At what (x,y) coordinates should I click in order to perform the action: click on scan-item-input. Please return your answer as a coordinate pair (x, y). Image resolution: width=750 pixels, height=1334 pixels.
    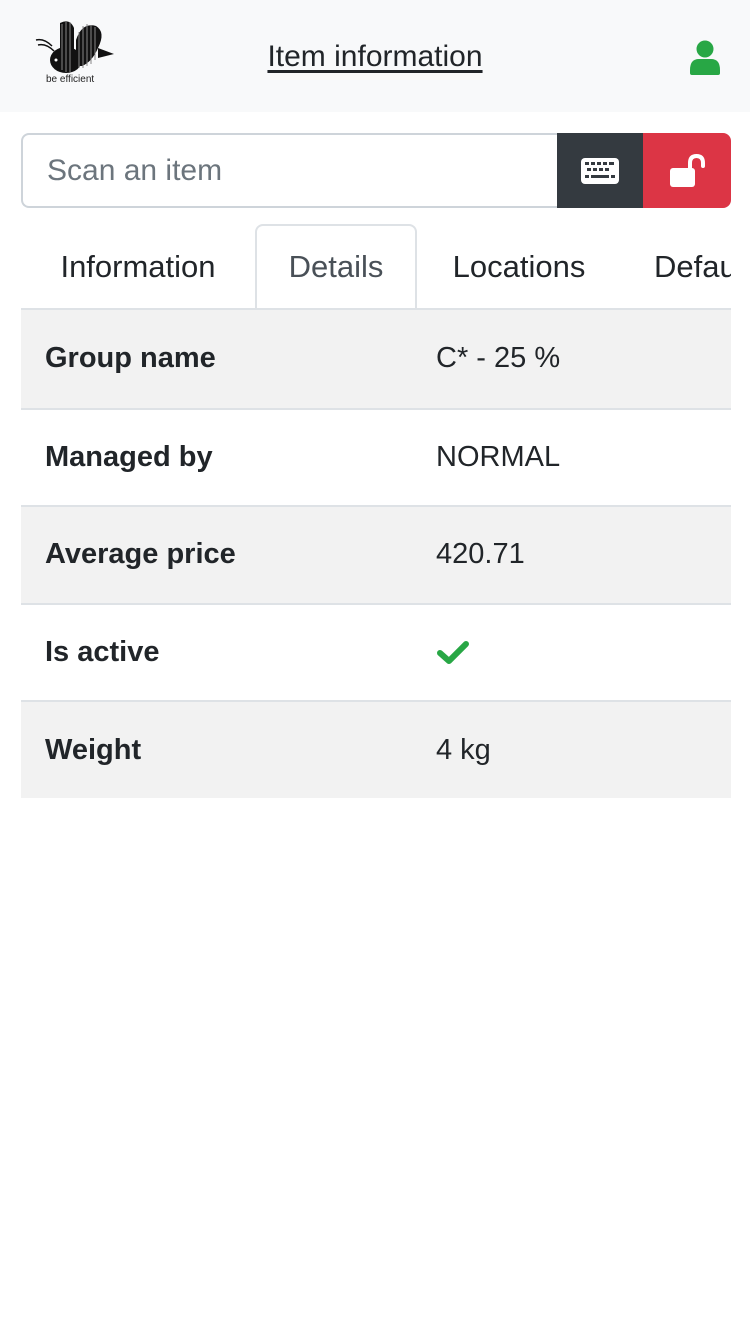
    Looking at the image, I should click on (289, 170).